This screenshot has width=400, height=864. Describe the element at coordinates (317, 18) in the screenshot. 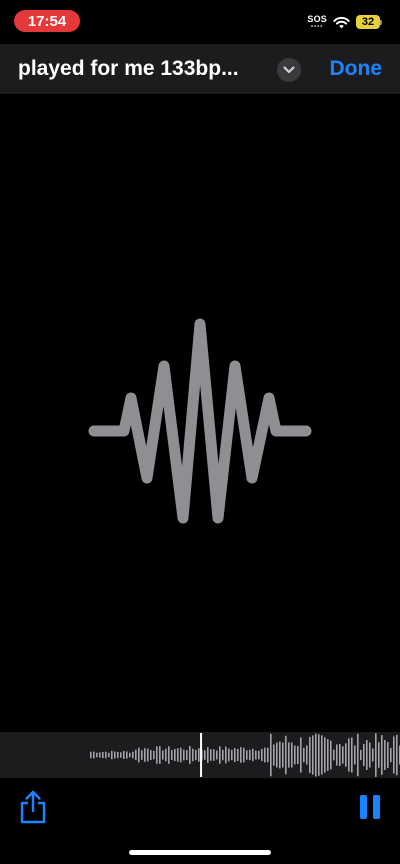

I see `sos-label: SOS` at that location.